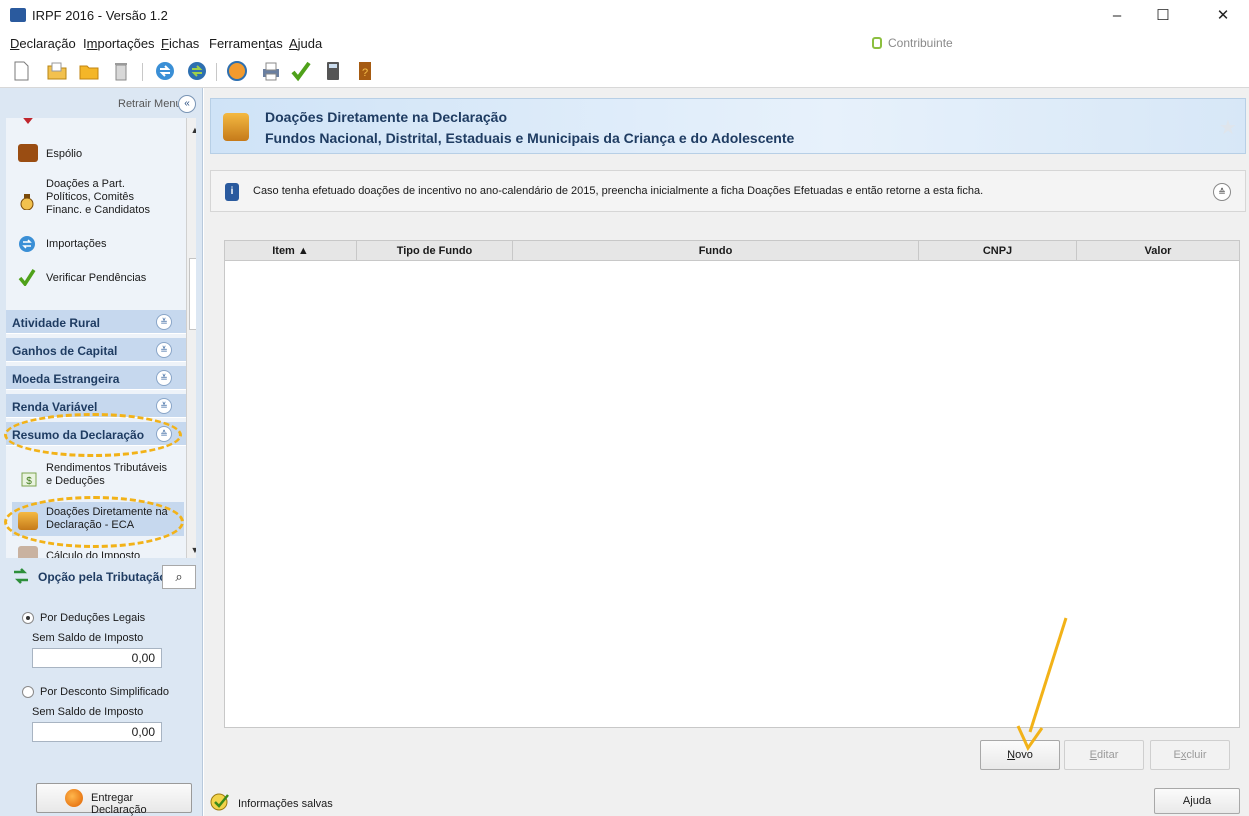 This screenshot has width=1249, height=816. What do you see at coordinates (998, 251) in the screenshot?
I see `column-header-cnpj: CNPJ` at bounding box center [998, 251].